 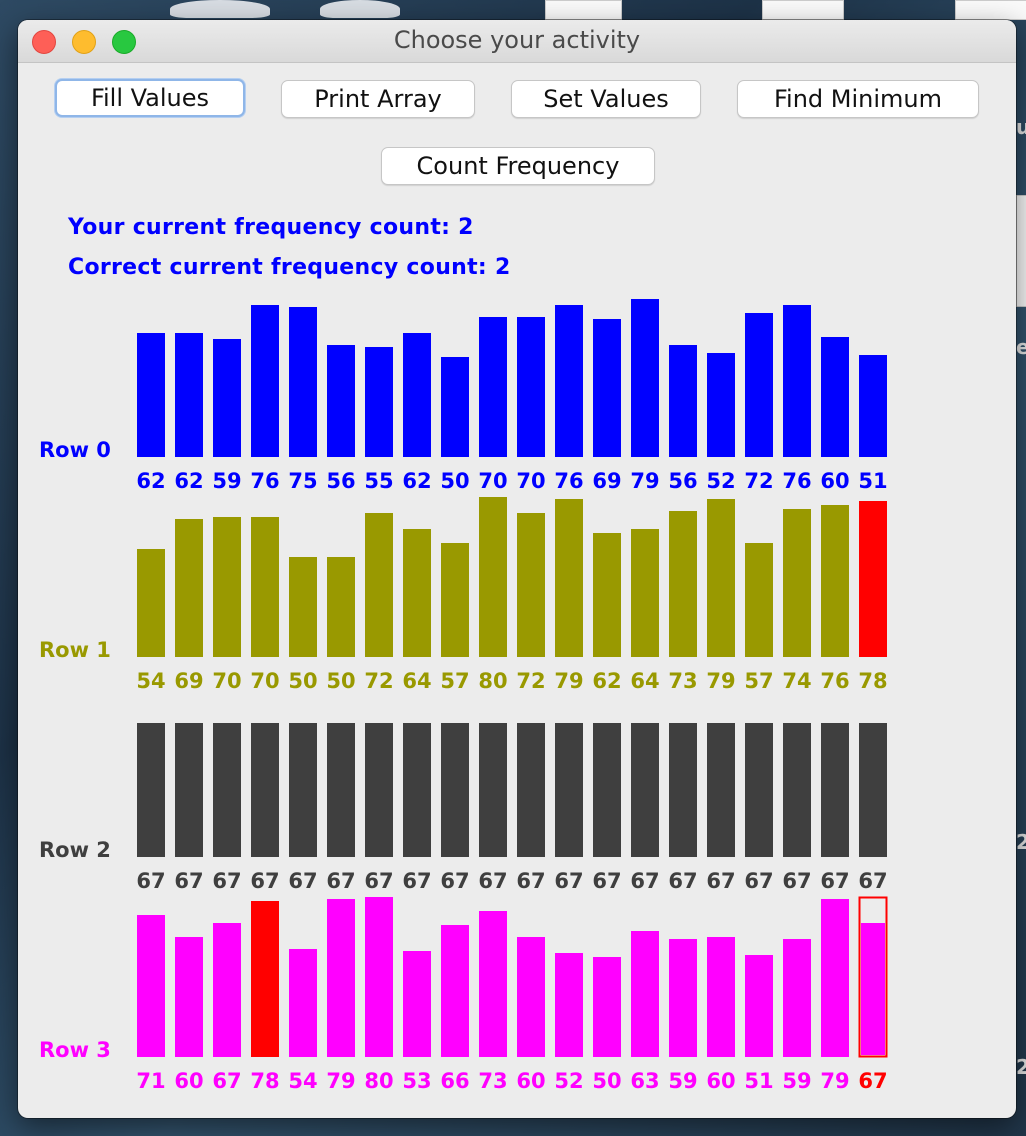 I want to click on bar-value-label: 64, so click(x=416, y=681).